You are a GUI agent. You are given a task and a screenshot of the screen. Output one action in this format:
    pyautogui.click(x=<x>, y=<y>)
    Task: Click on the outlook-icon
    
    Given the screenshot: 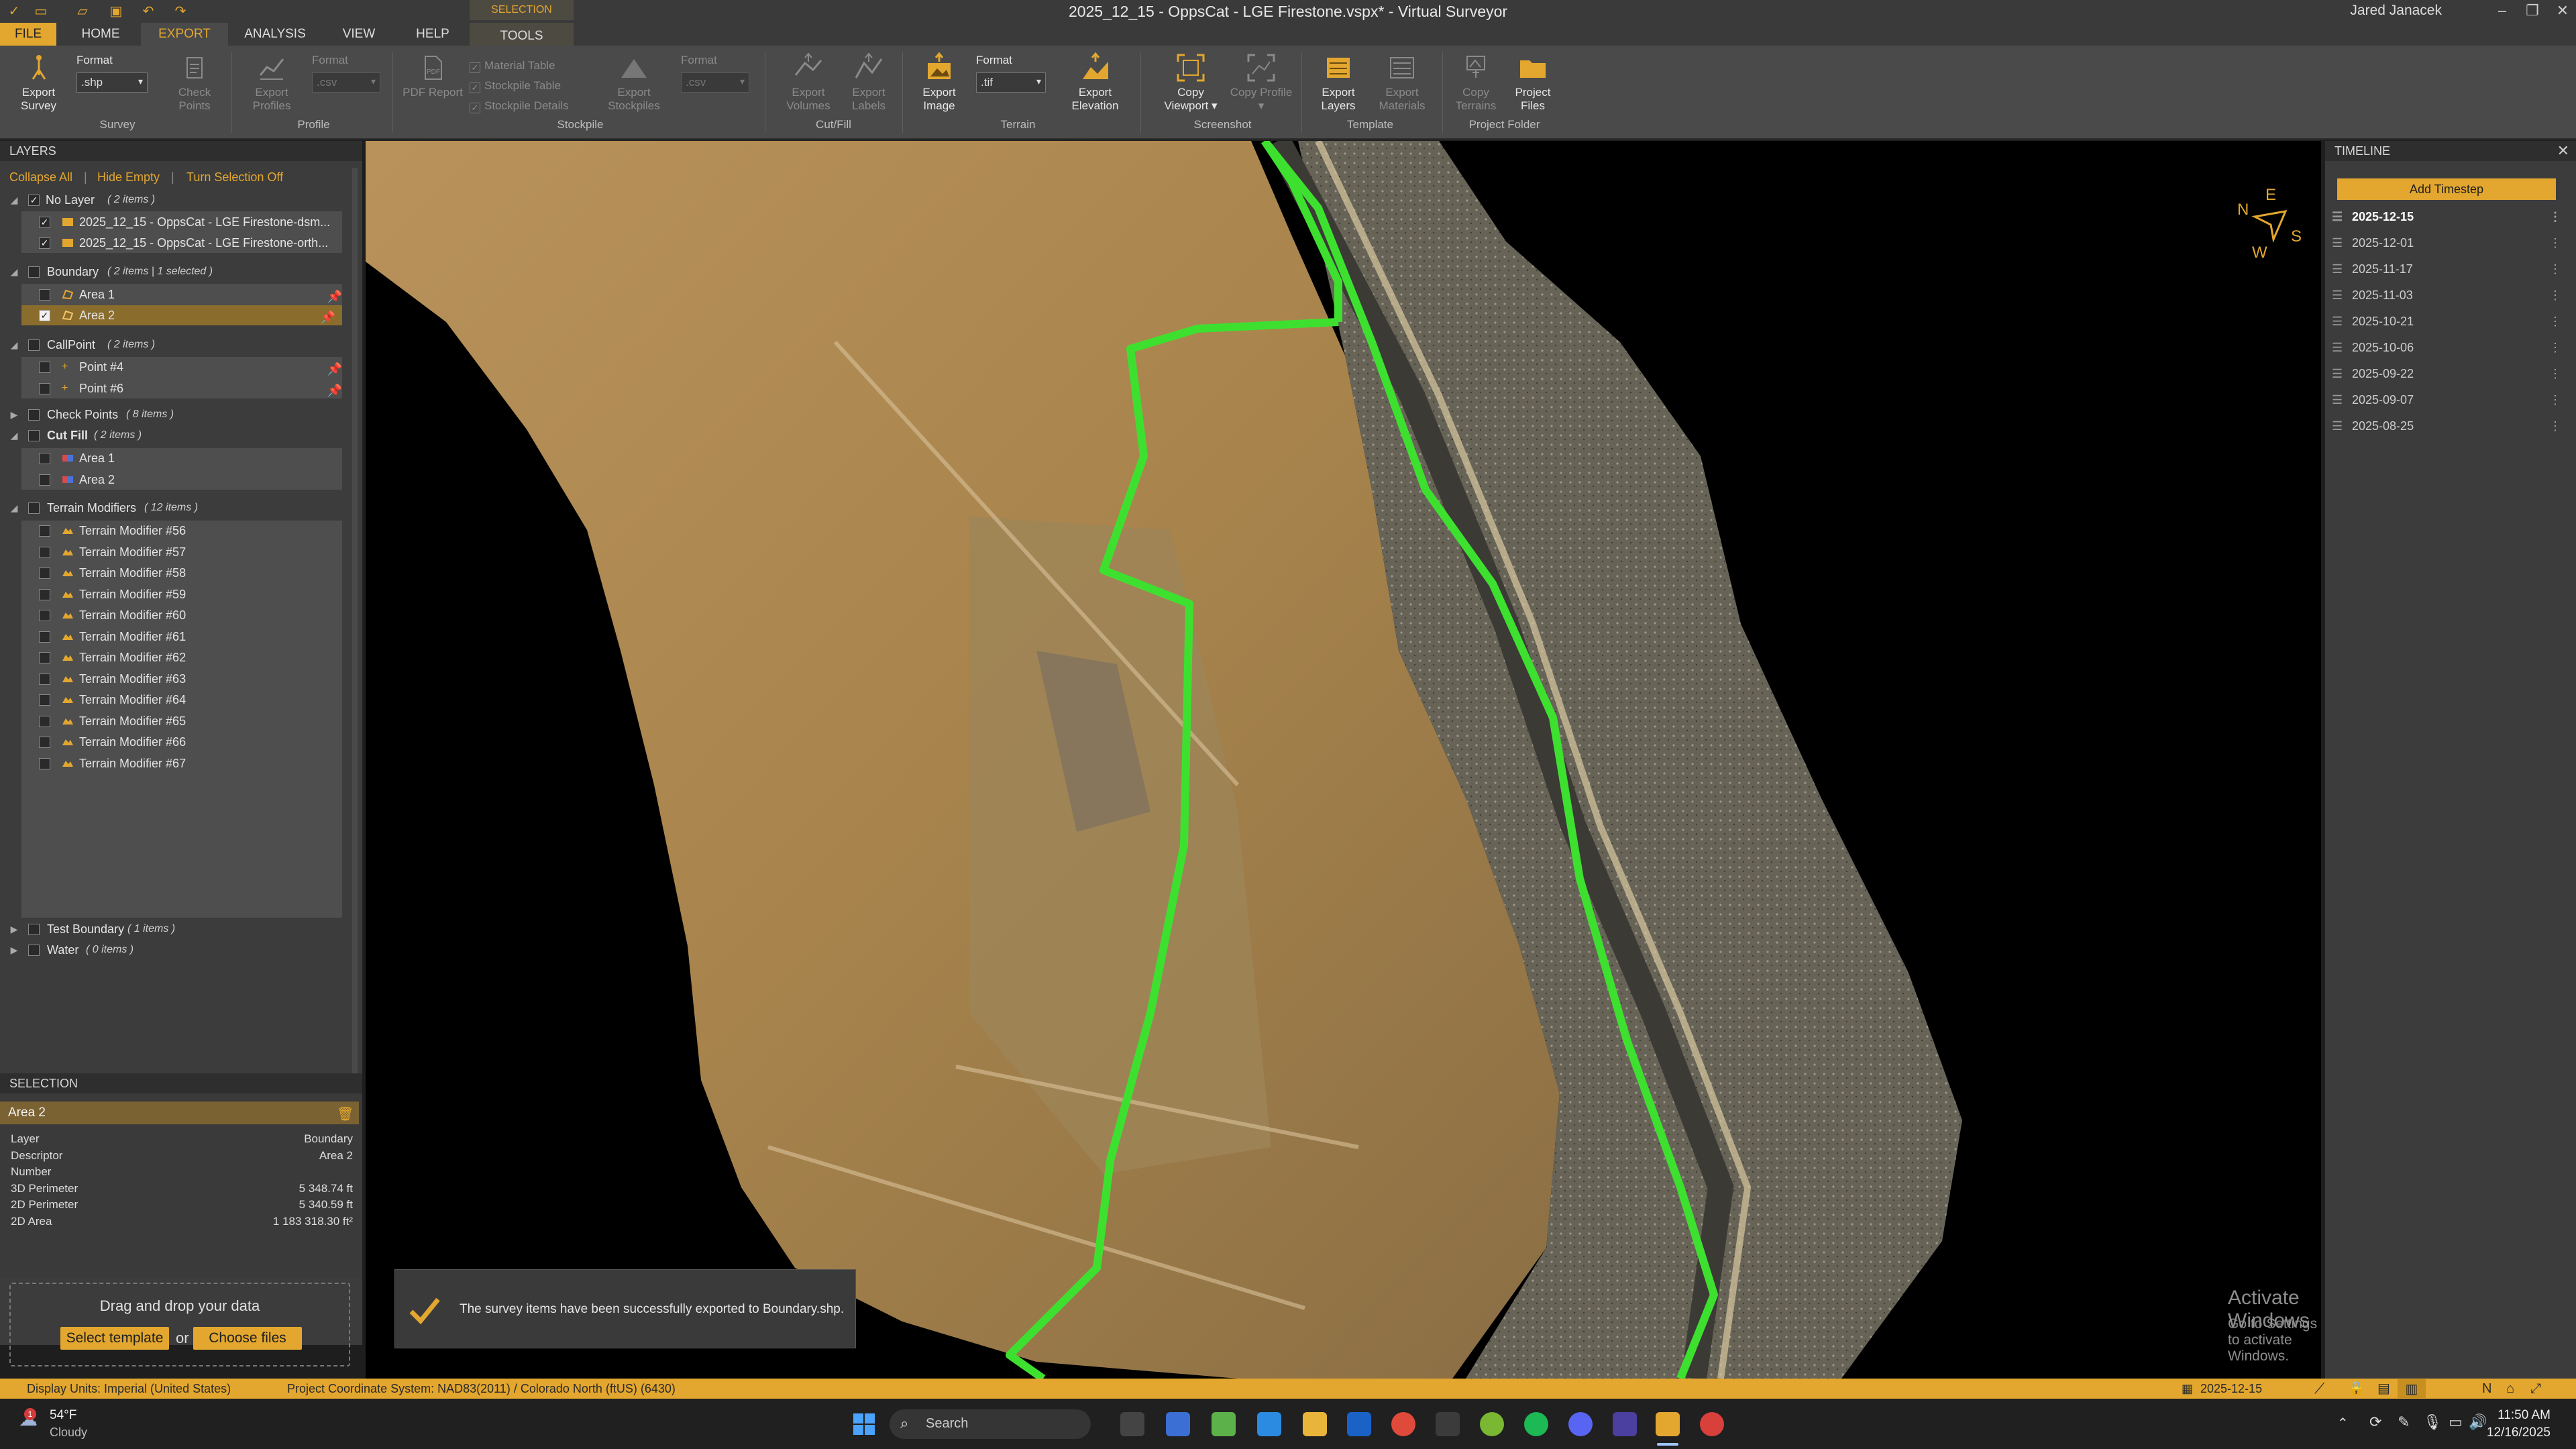 What is the action you would take?
    pyautogui.click(x=1359, y=1424)
    